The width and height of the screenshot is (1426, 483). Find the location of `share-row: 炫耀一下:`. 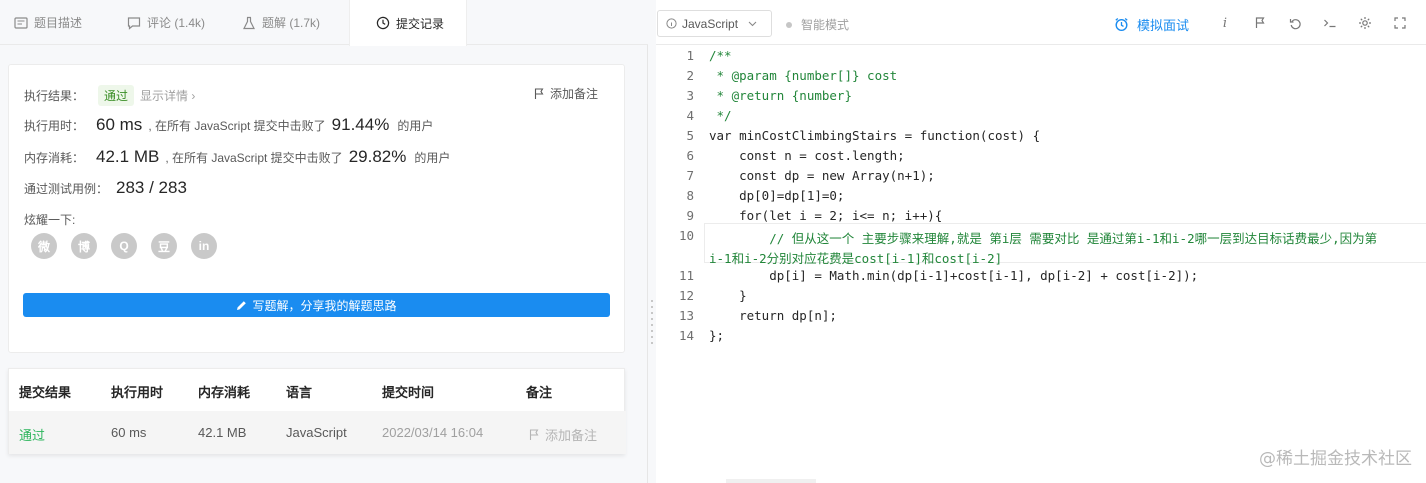

share-row: 炫耀一下: is located at coordinates (49, 219).